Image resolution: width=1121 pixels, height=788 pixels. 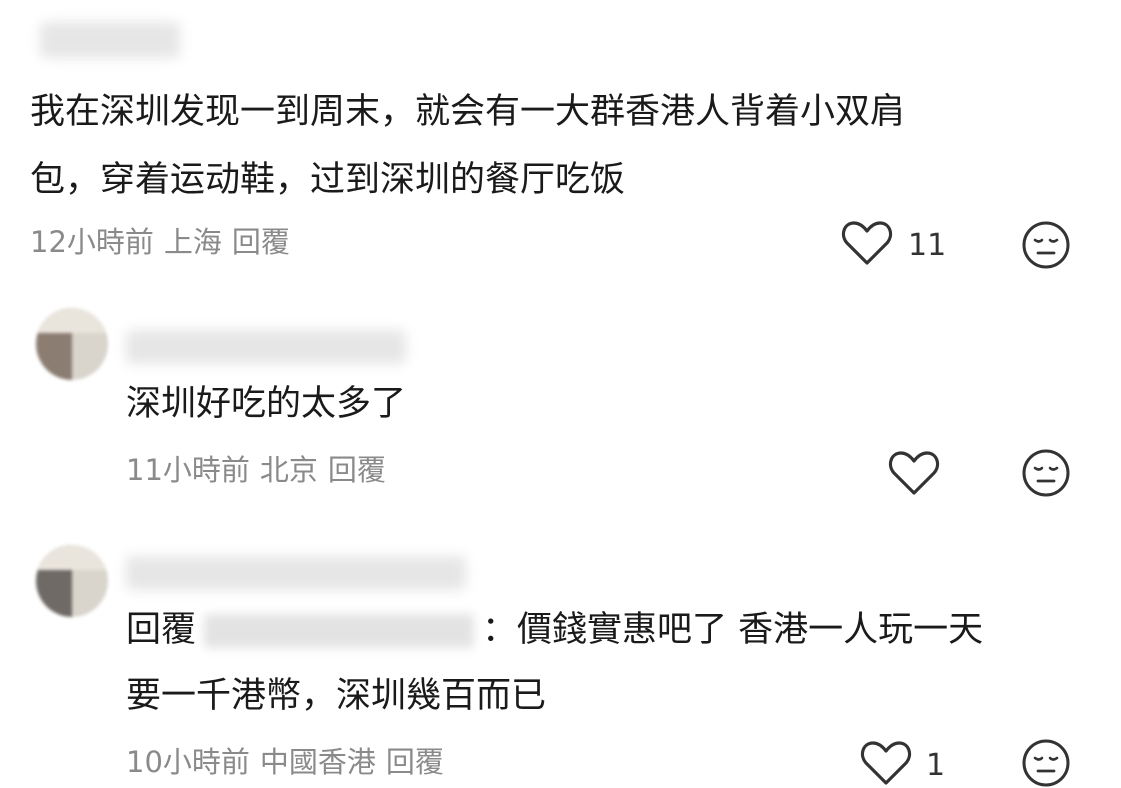 I want to click on reply-text: ：價錢實惠吧了 香港一人玩一天, so click(x=733, y=630).